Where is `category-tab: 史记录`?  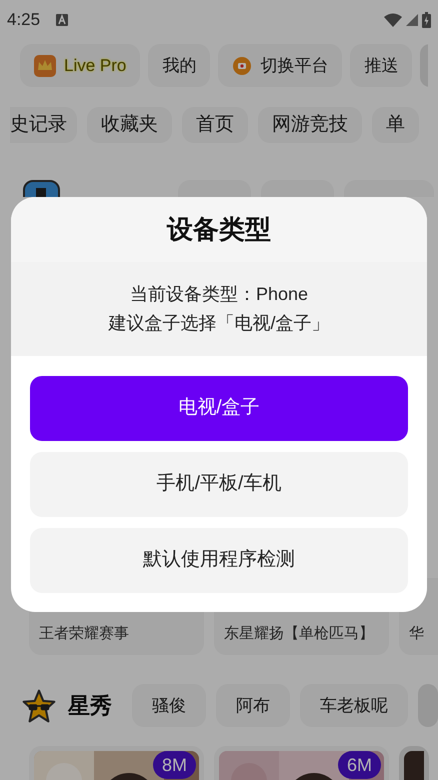
category-tab: 史记录 is located at coordinates (43, 125).